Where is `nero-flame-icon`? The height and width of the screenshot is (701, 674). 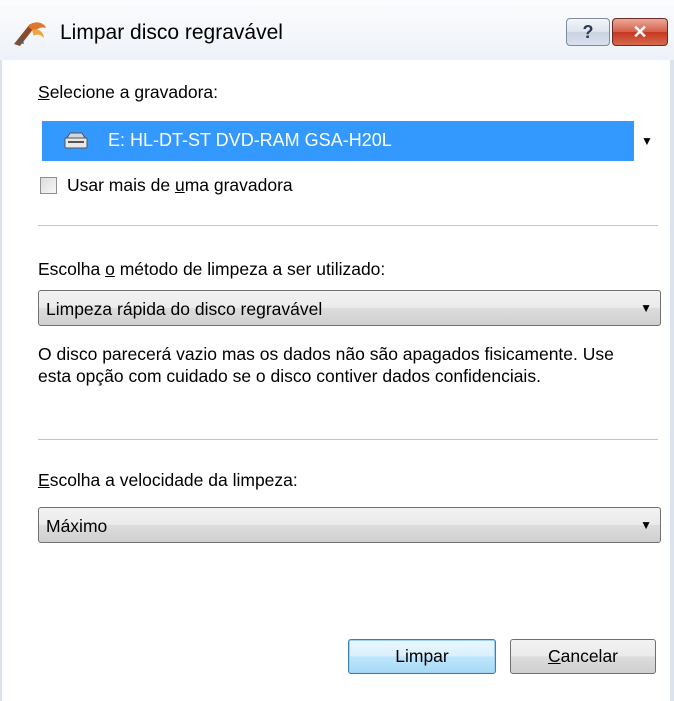 nero-flame-icon is located at coordinates (30, 34).